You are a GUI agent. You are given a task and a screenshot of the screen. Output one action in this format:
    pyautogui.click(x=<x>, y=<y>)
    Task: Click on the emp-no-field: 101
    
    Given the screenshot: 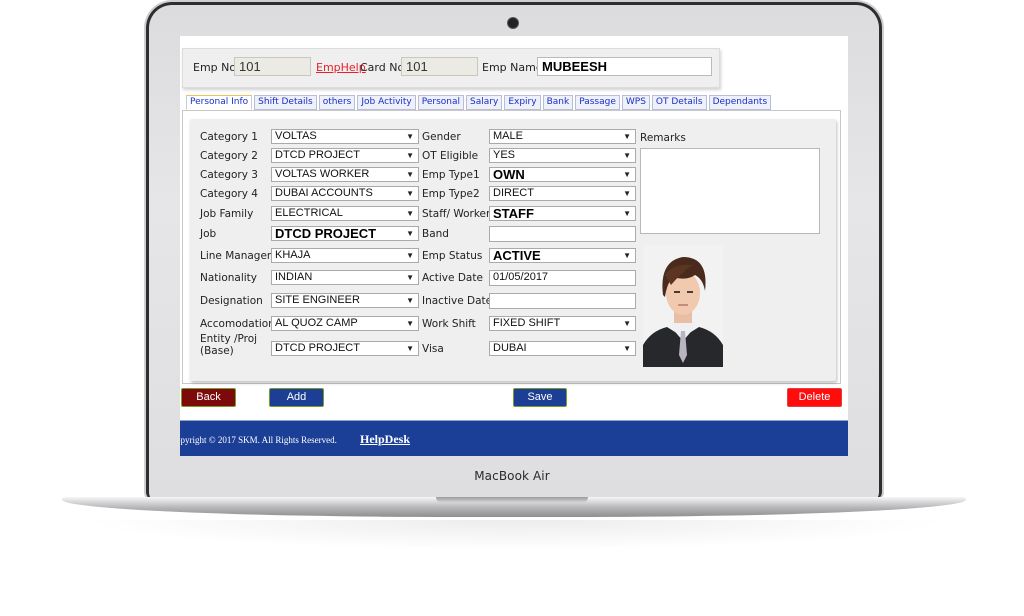 What is the action you would take?
    pyautogui.click(x=272, y=66)
    